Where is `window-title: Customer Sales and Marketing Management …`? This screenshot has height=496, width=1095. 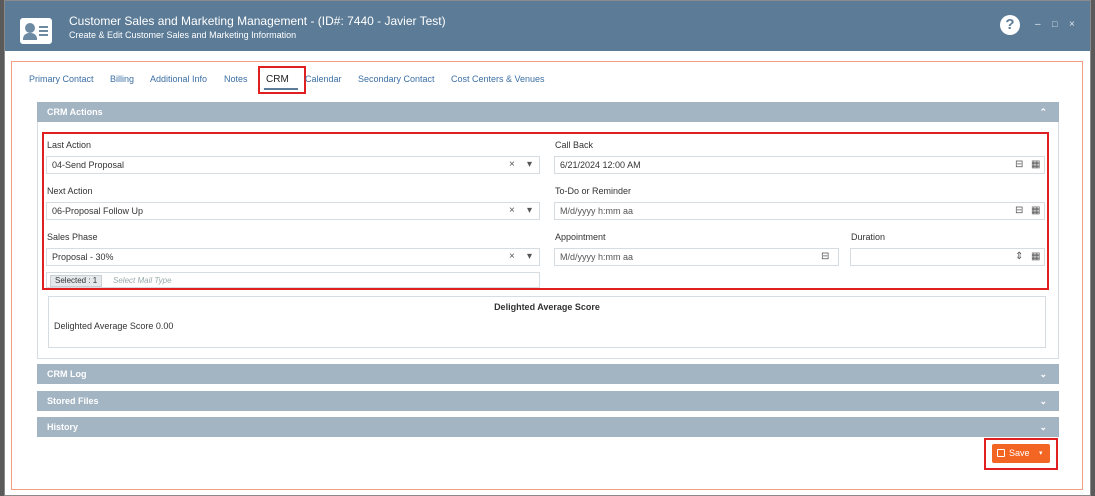 window-title: Customer Sales and Marketing Management … is located at coordinates (257, 21).